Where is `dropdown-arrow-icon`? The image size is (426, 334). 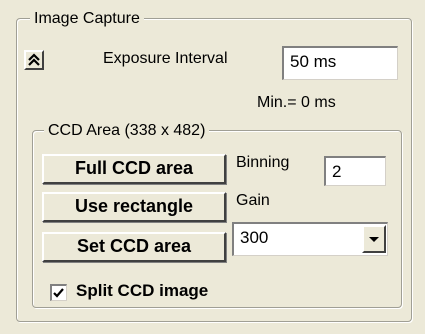
dropdown-arrow-icon is located at coordinates (374, 239).